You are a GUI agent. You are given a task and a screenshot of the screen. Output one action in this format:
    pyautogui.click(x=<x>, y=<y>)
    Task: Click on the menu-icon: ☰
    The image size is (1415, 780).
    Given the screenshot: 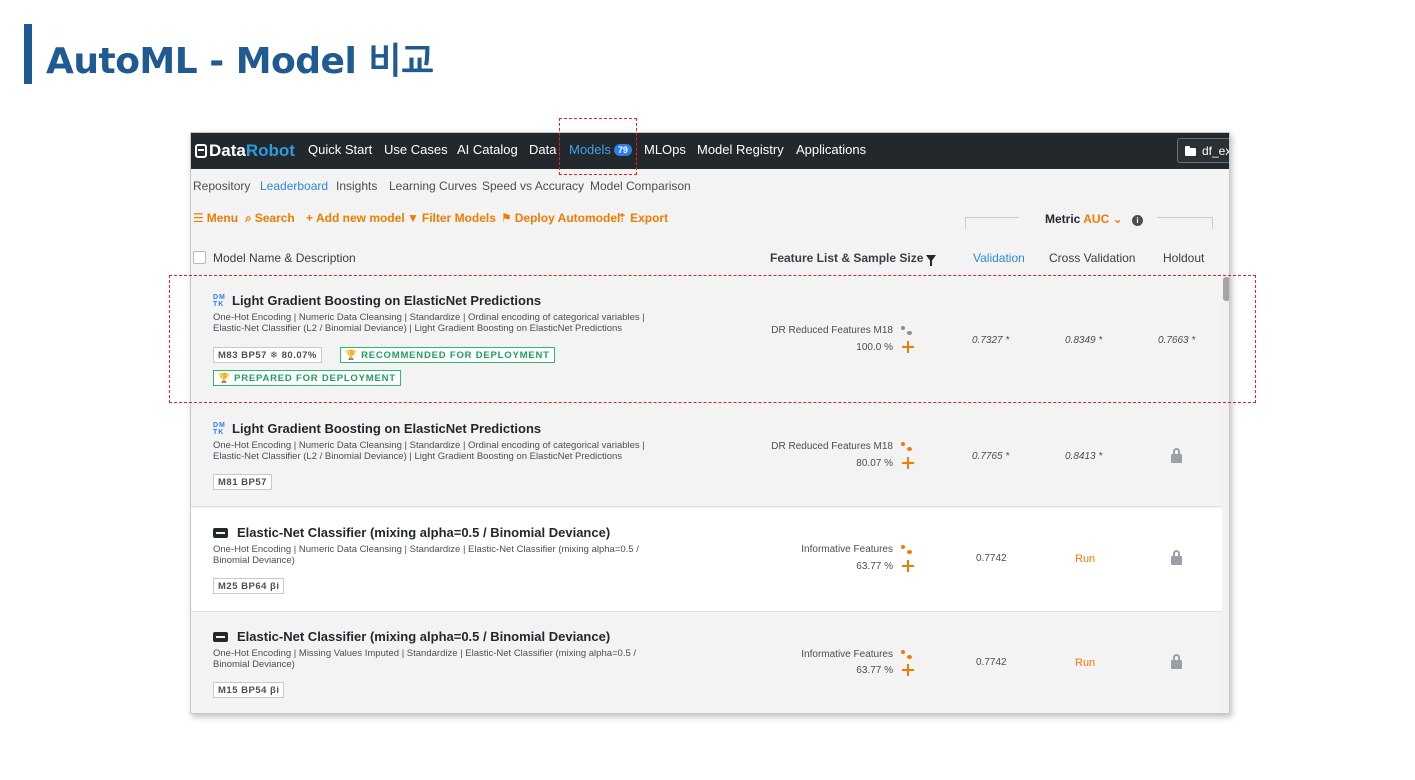 What is the action you would take?
    pyautogui.click(x=198, y=218)
    